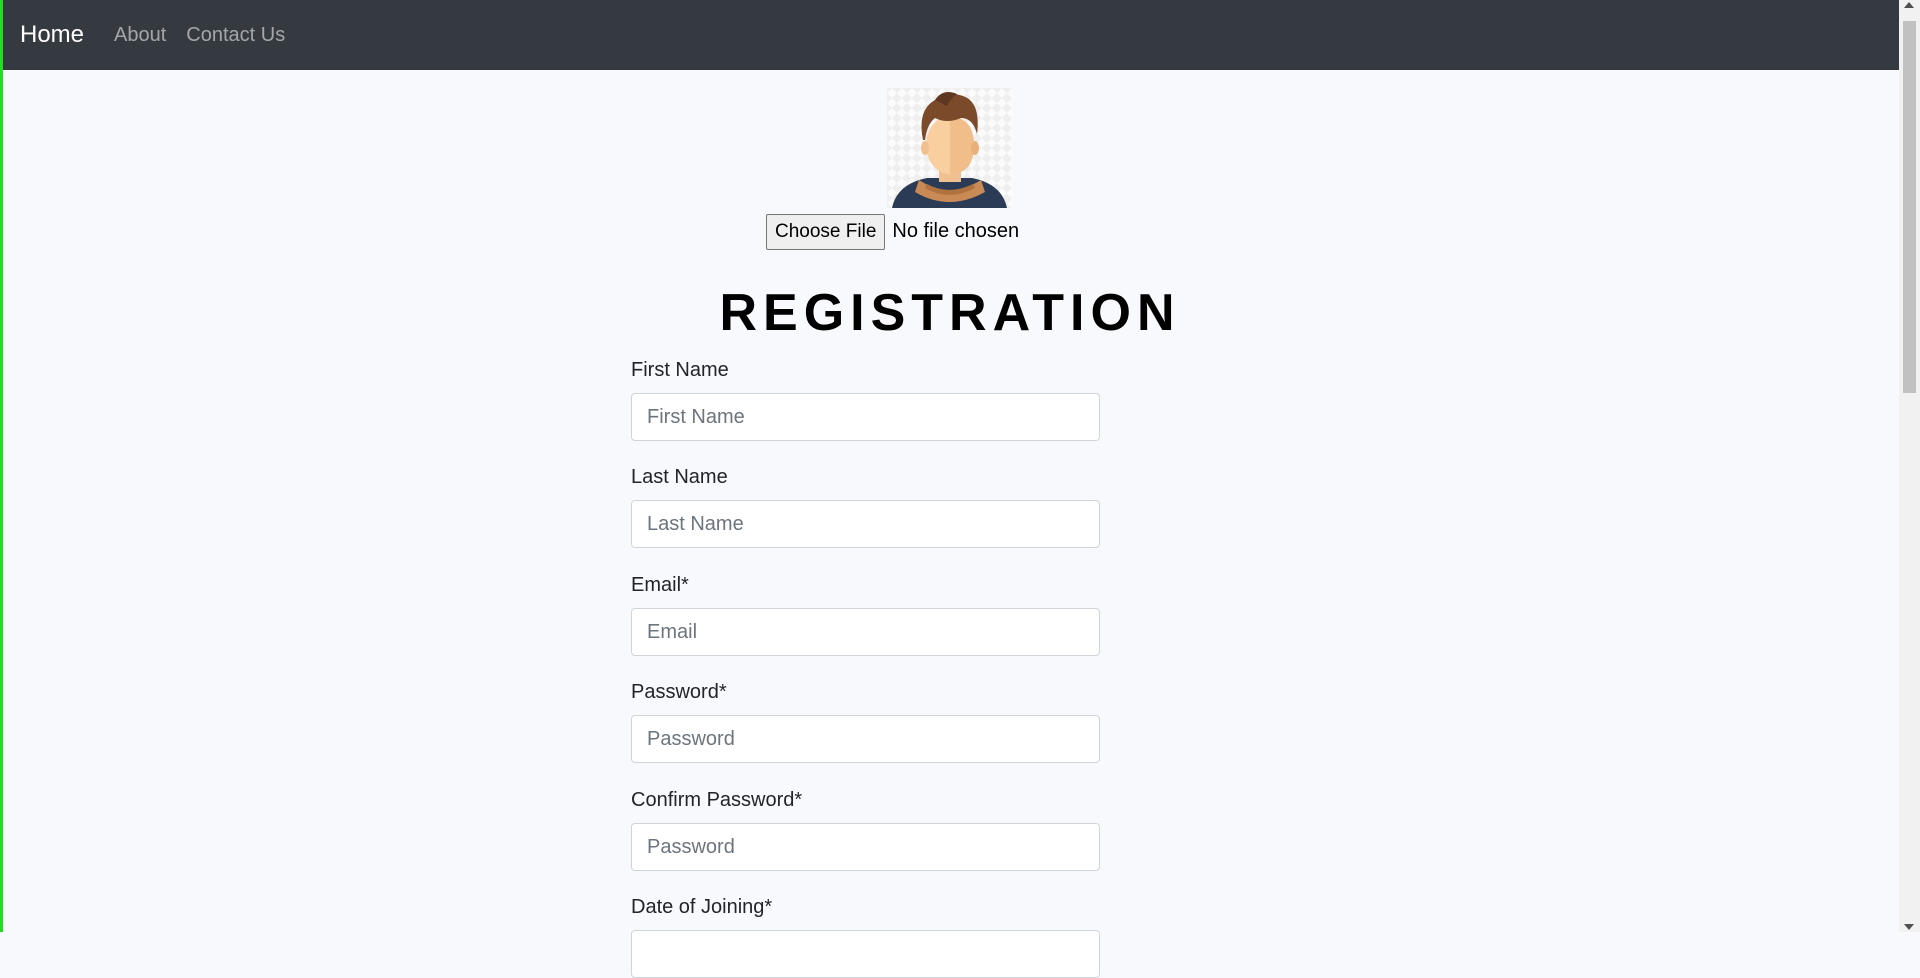 This screenshot has height=978, width=1920. Describe the element at coordinates (865, 524) in the screenshot. I see `last-name-input` at that location.